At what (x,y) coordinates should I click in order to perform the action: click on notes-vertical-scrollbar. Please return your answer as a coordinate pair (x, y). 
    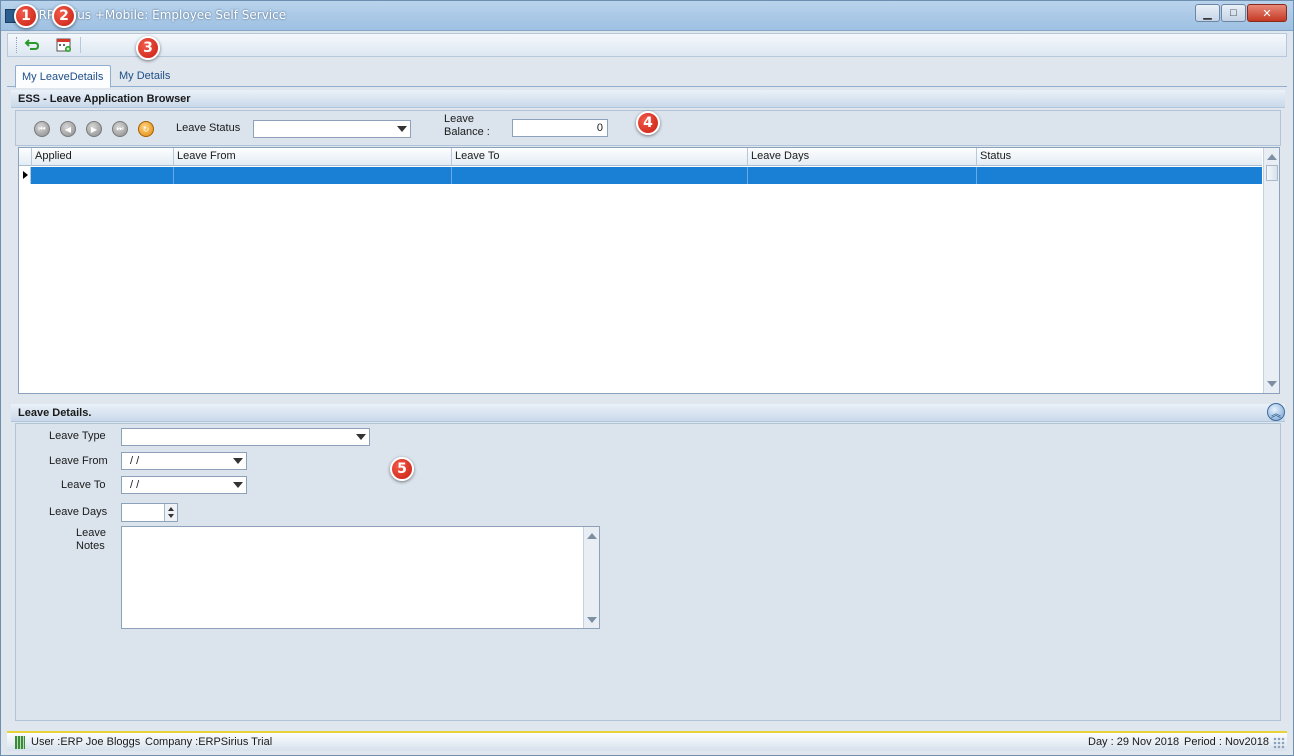
    Looking at the image, I should click on (591, 577).